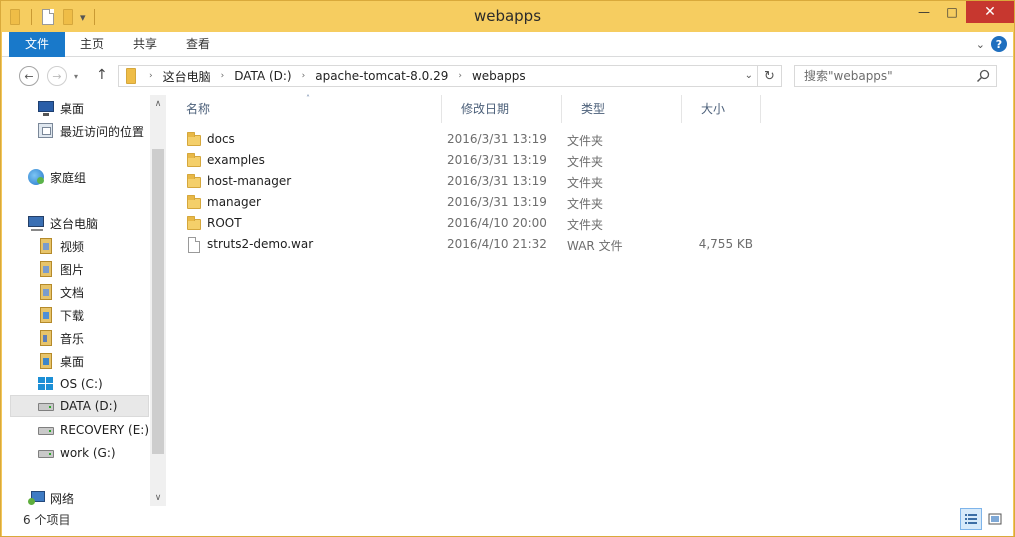  Describe the element at coordinates (713, 109) in the screenshot. I see `column-header-label: 大小` at that location.